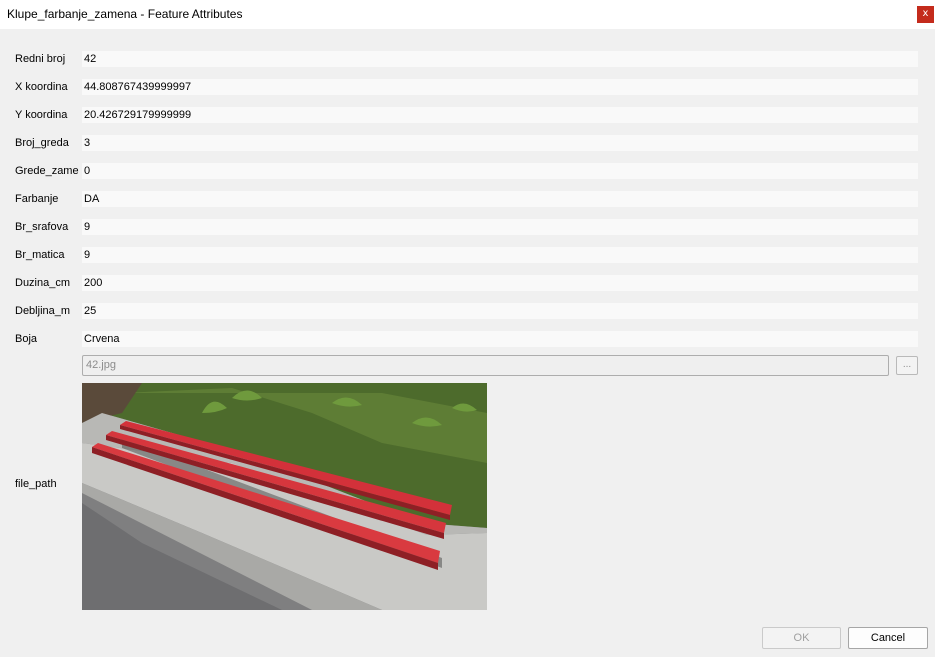 The image size is (935, 657). What do you see at coordinates (43, 283) in the screenshot?
I see `field-label-duzina-cm: Duzina_cm` at bounding box center [43, 283].